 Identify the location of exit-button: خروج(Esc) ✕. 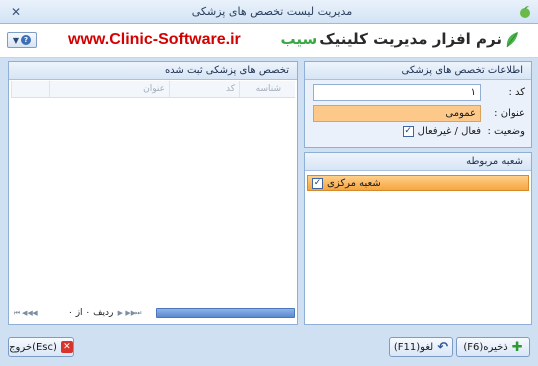
(41, 347).